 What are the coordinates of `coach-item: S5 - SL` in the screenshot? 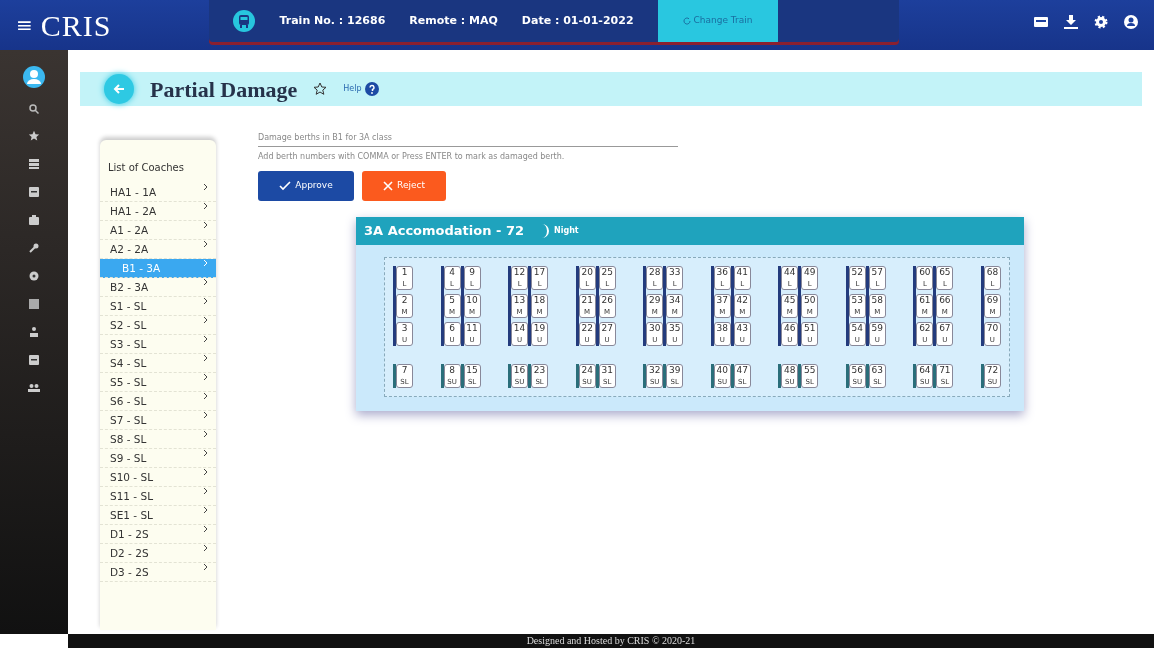 It's located at (158, 382).